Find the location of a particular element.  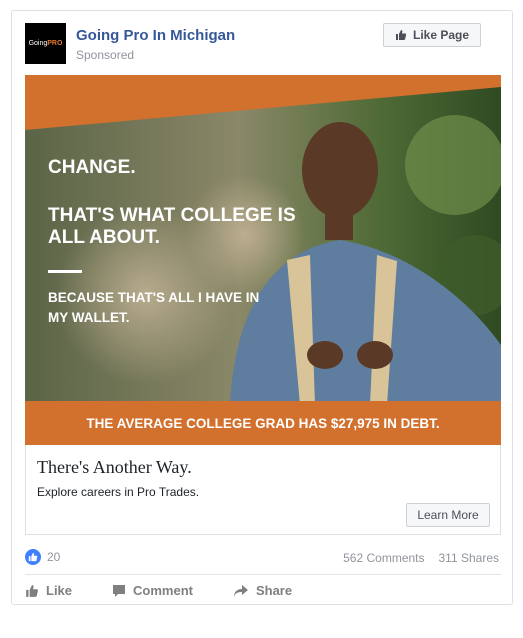

ad-subheadline-wallet: BECAUSE THAT'S ALL I HAVE IN MY WALLET. is located at coordinates (154, 307).